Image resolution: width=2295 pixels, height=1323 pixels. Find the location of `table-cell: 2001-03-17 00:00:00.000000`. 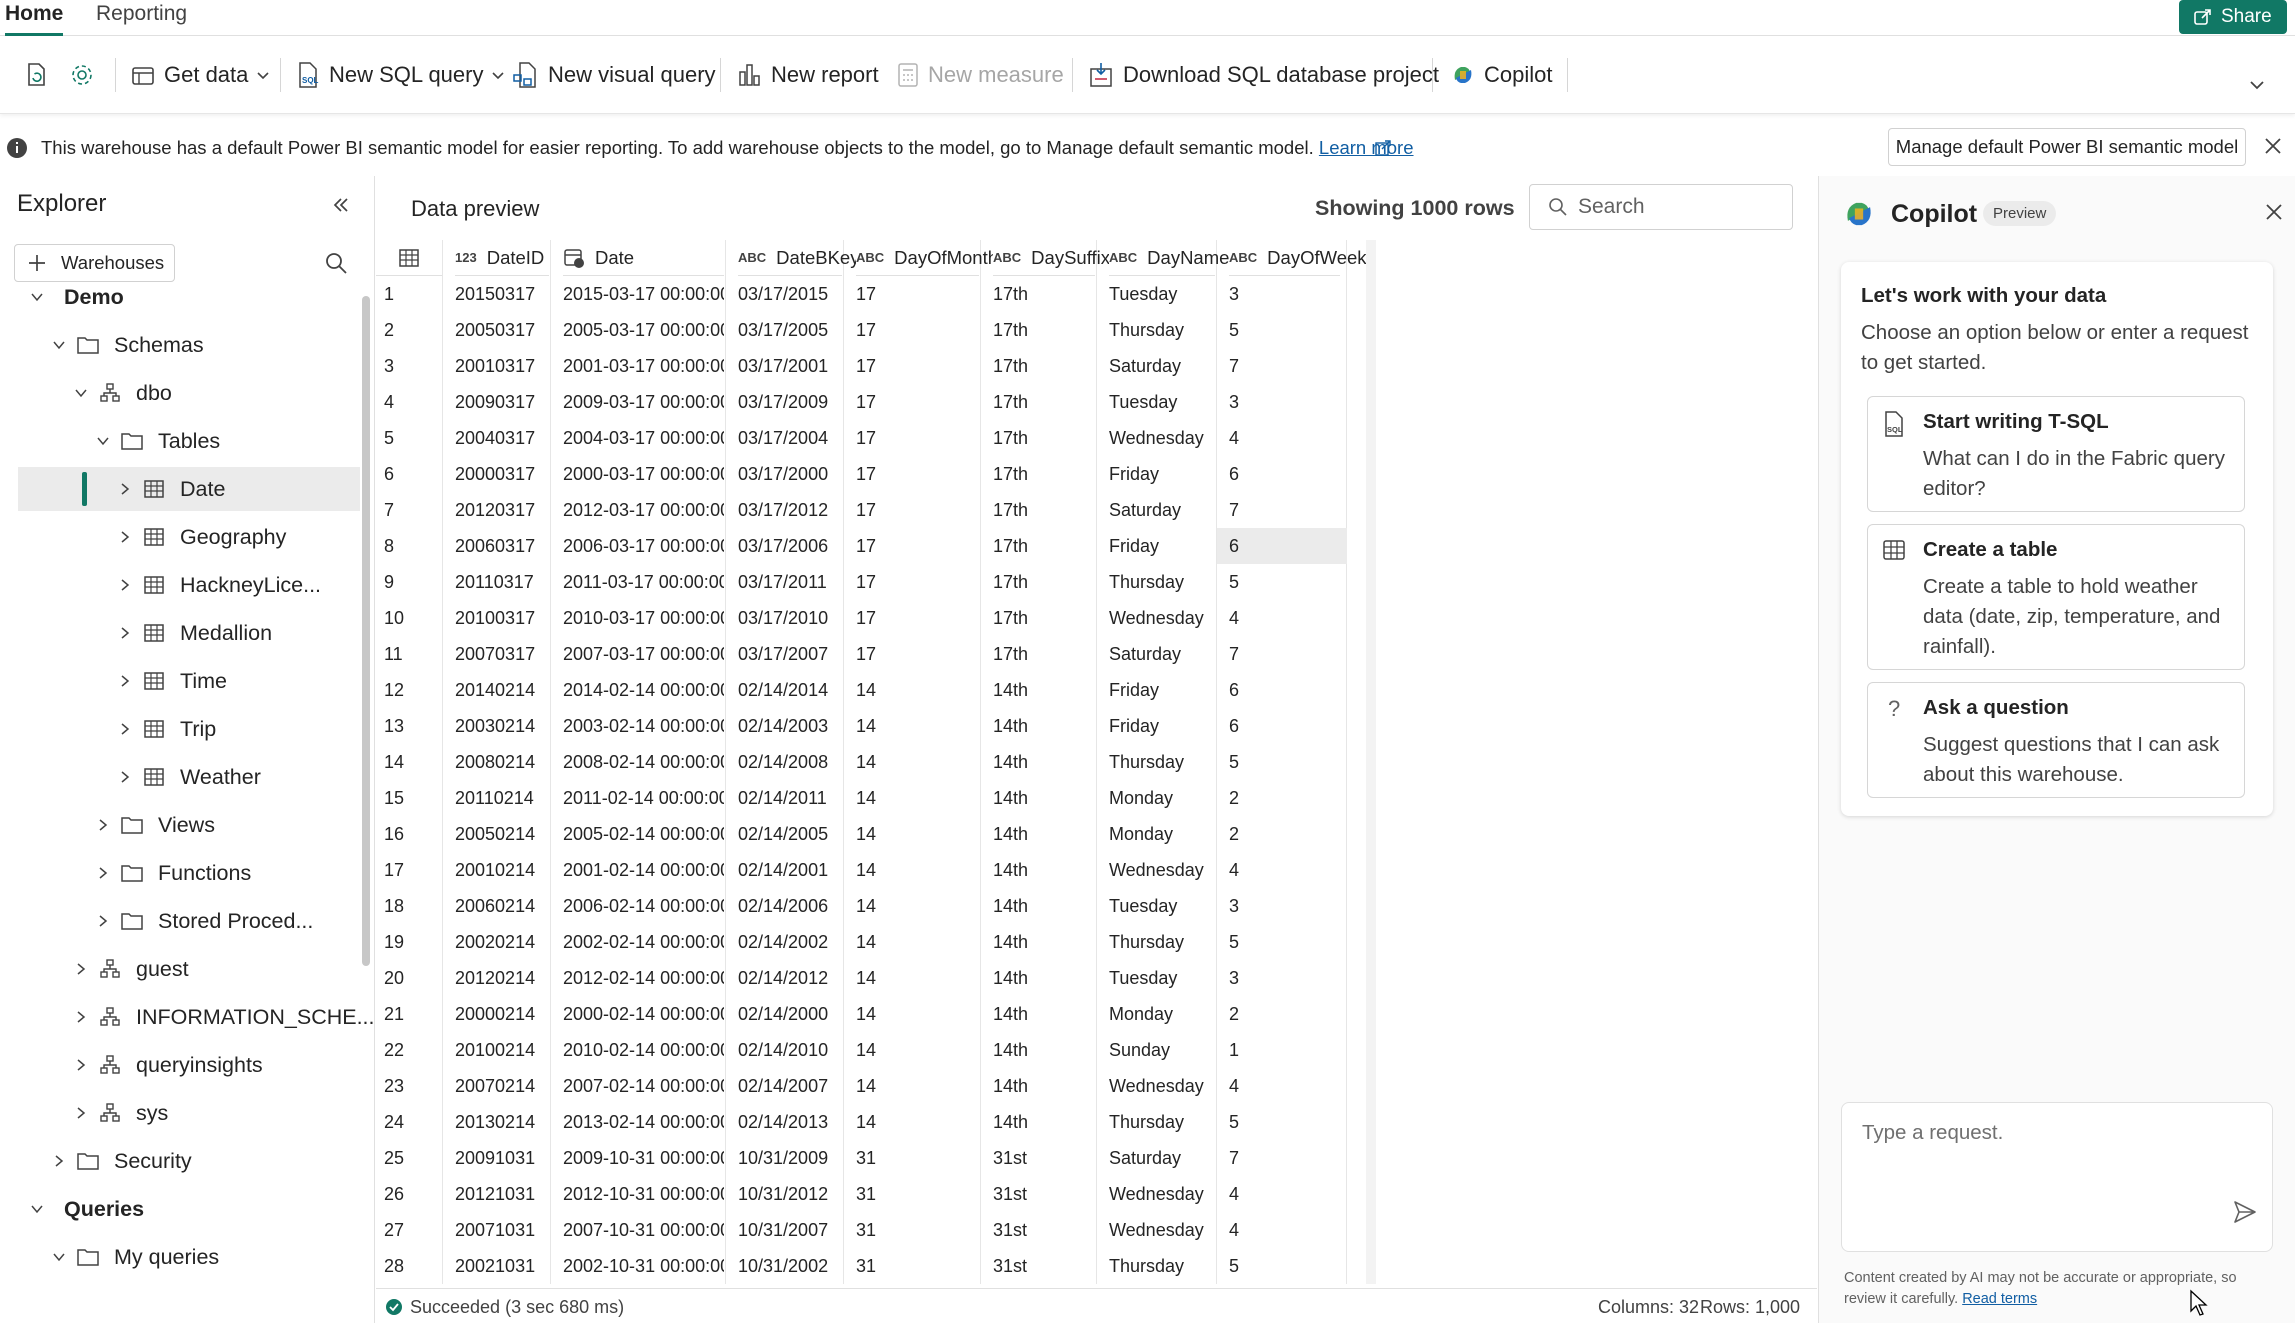

table-cell: 2001-03-17 00:00:00.000000 is located at coordinates (643, 366).